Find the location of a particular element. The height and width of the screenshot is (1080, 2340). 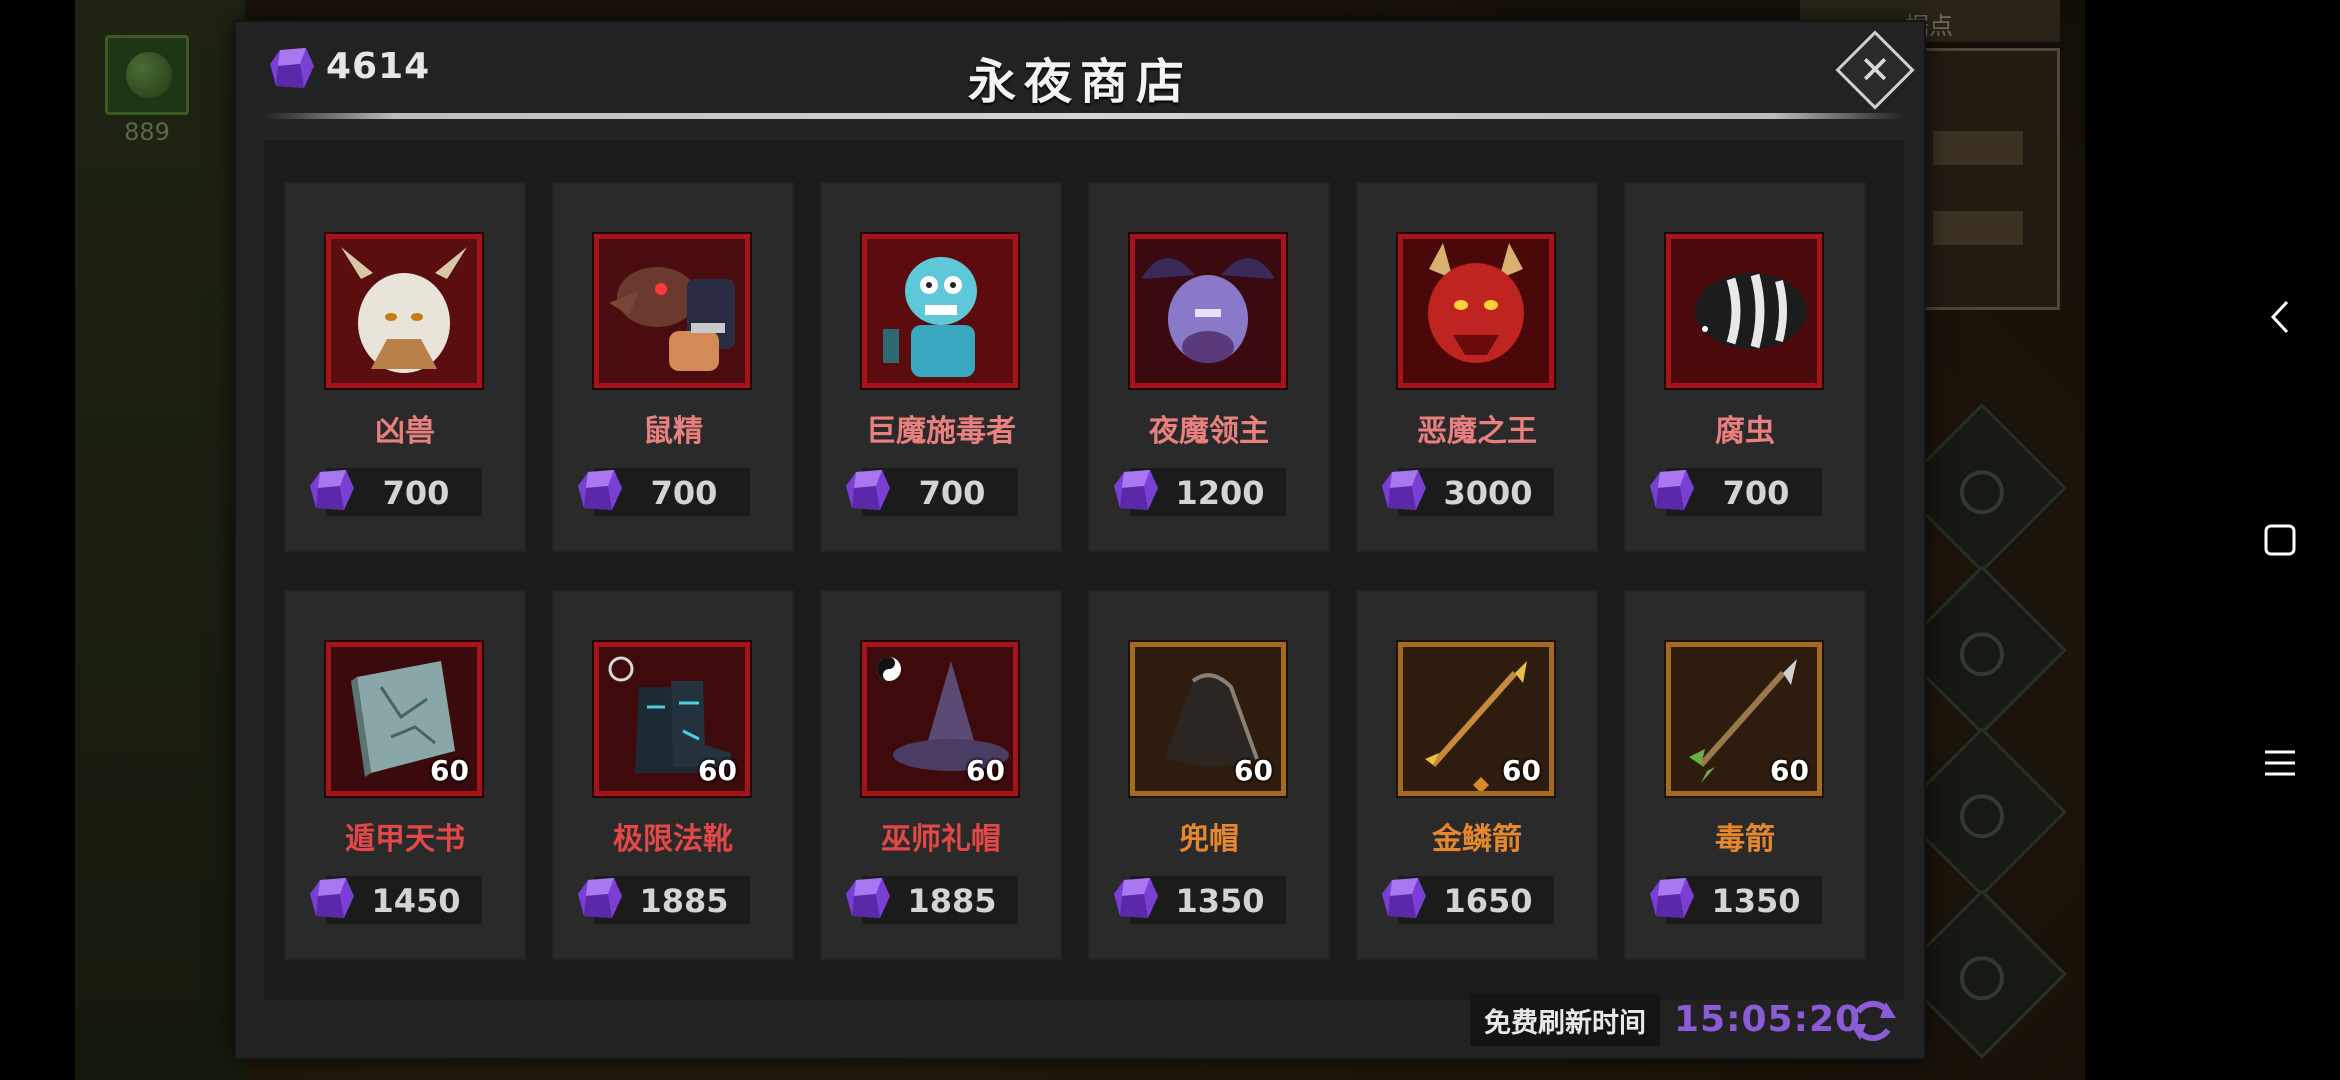

shop-item-armor-scripture: 60 遁甲天书 1450 is located at coordinates (405, 775).